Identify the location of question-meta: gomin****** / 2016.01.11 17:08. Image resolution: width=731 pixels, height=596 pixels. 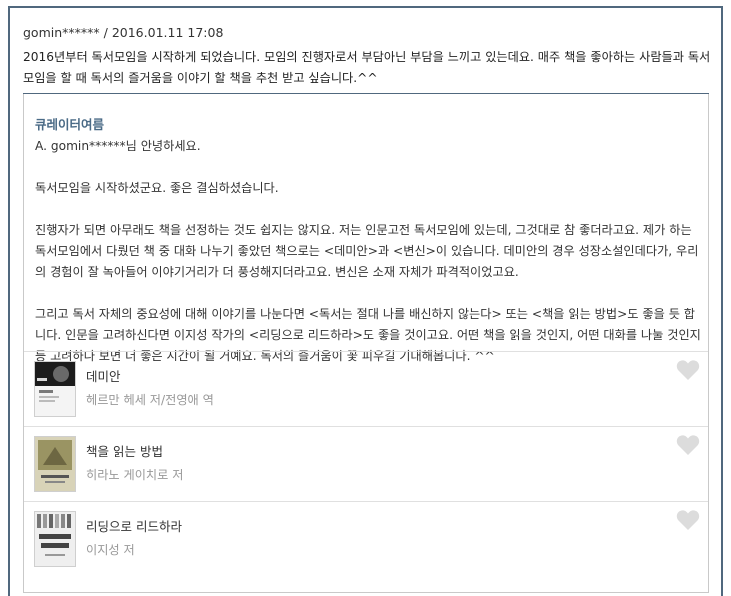
(123, 32).